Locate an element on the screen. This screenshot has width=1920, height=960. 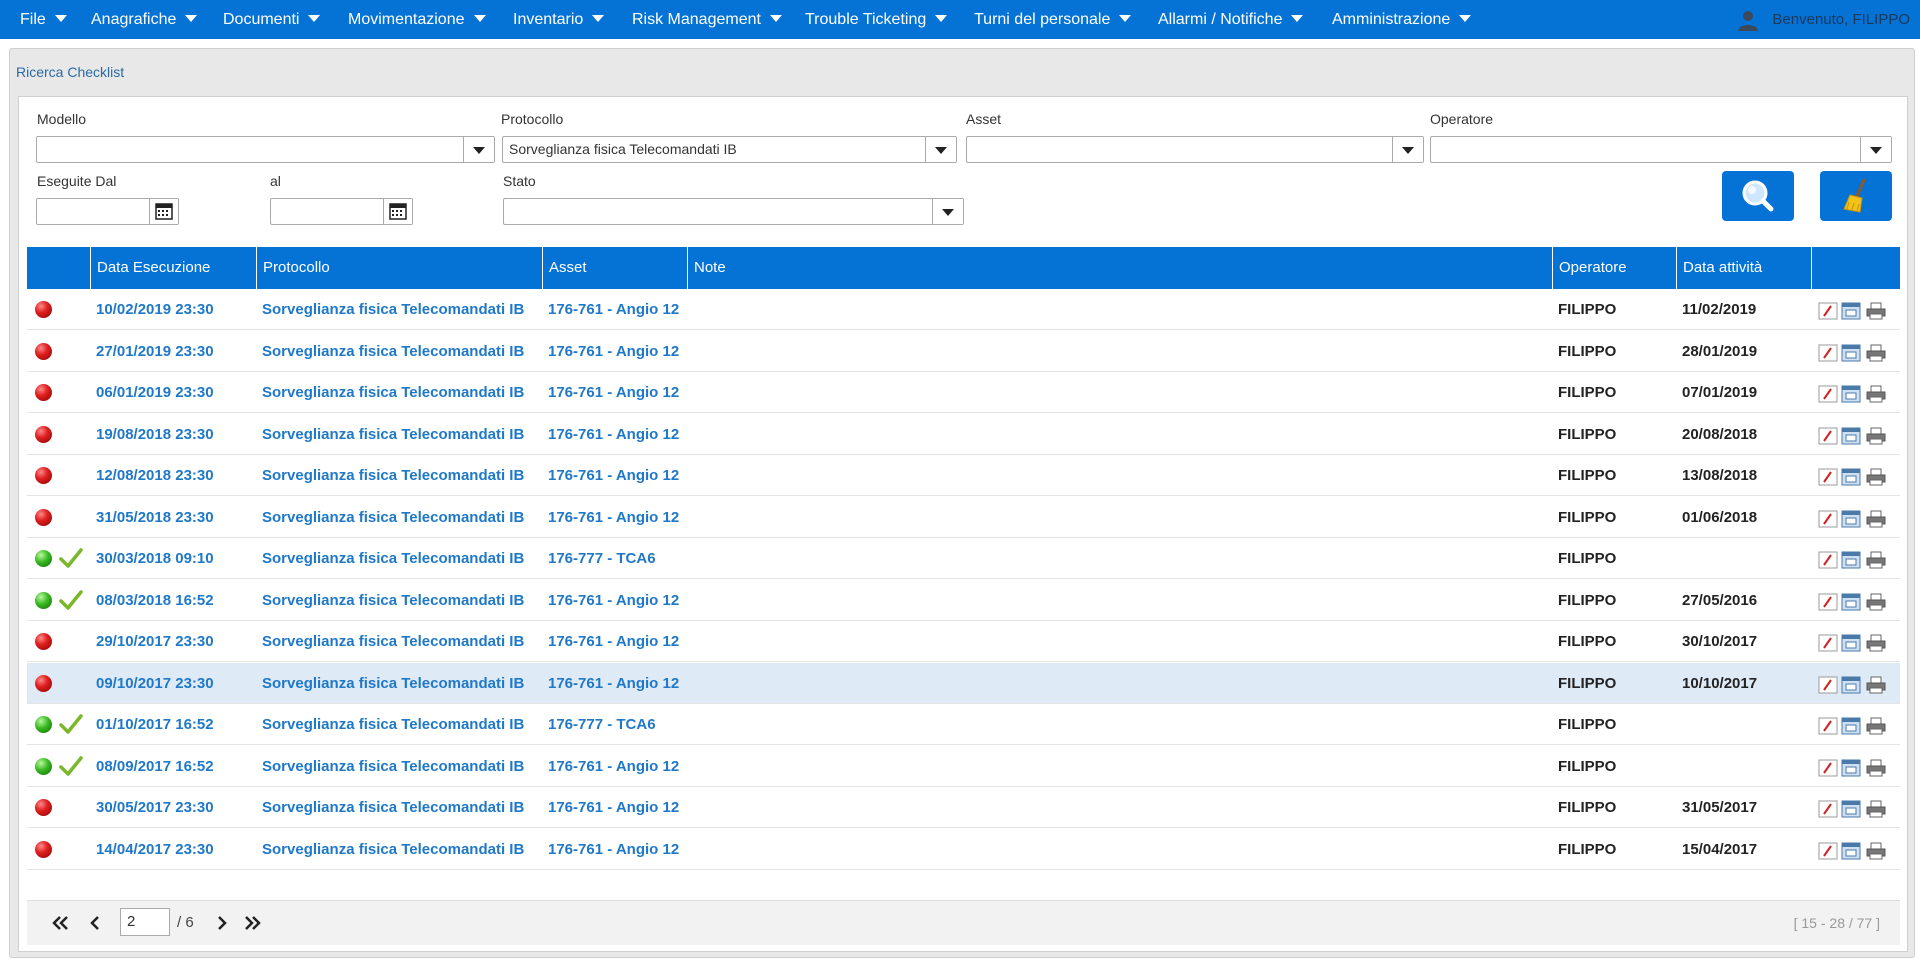
cell-data-esecuzione: 06/01/2019 23:30 is located at coordinates (155, 392).